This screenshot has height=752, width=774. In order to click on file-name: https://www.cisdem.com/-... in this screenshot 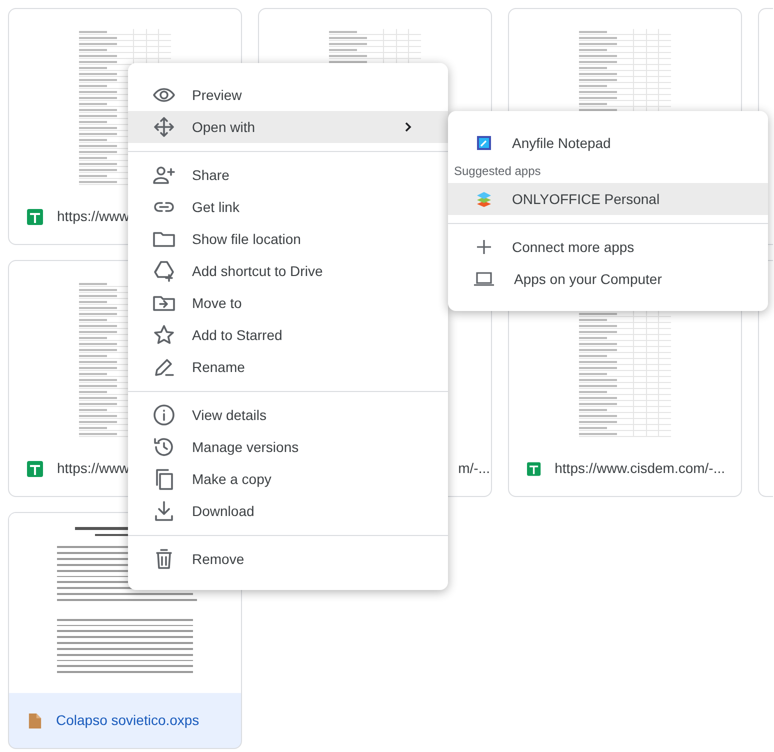, I will do `click(639, 468)`.